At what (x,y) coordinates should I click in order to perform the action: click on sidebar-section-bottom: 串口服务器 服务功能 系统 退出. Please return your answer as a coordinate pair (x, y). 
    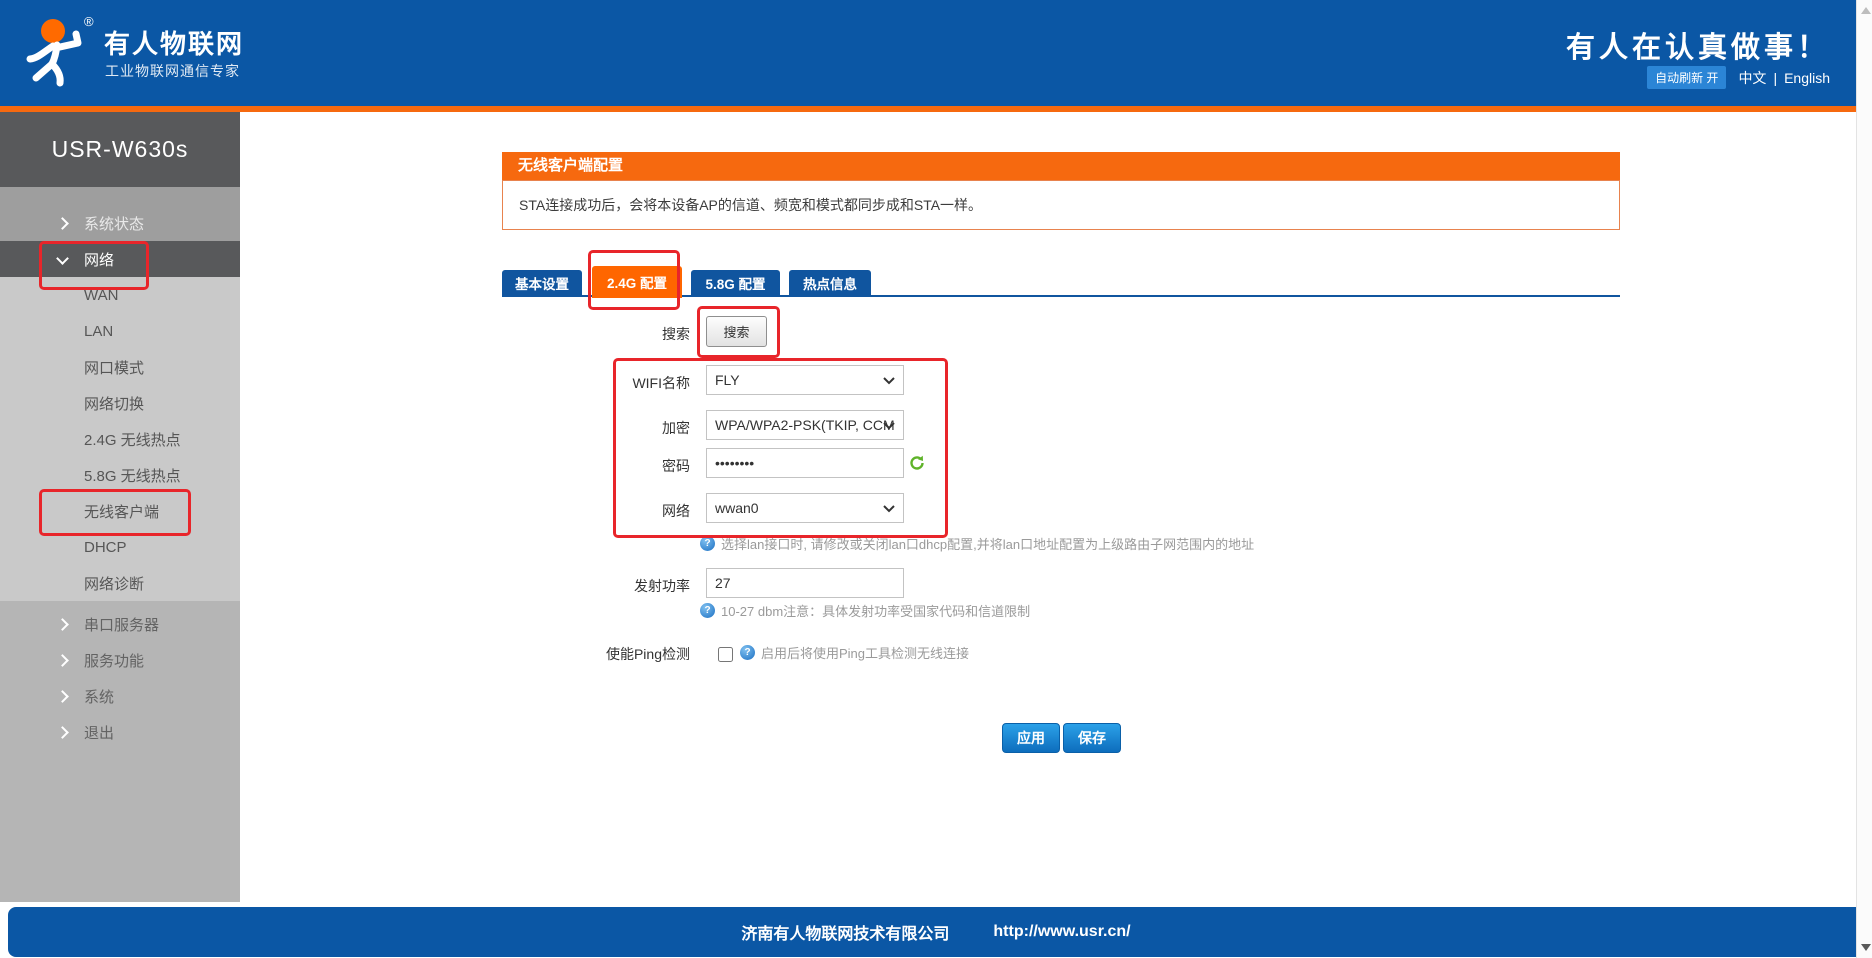
    Looking at the image, I should click on (120, 675).